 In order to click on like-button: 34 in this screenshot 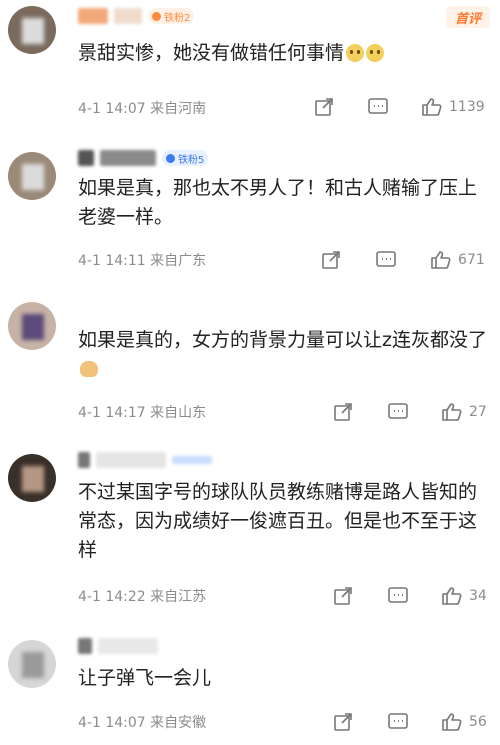, I will do `click(464, 596)`.